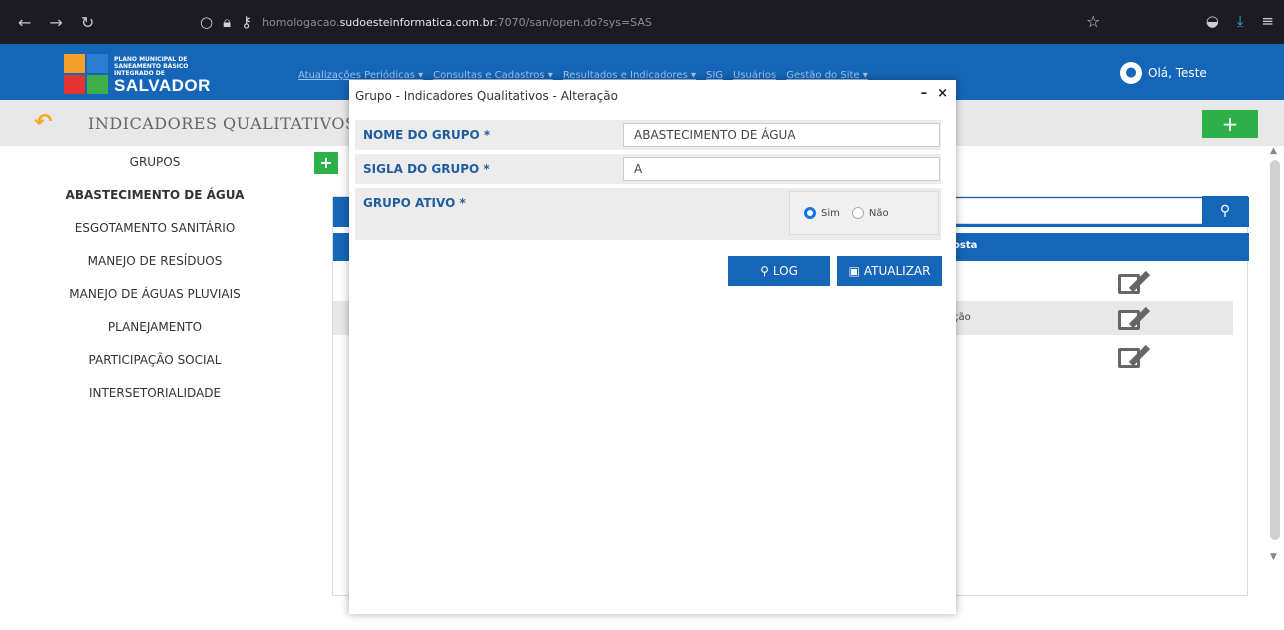  What do you see at coordinates (414, 203) in the screenshot?
I see `grupo-ativo-label: GRUPO ATIVO *` at bounding box center [414, 203].